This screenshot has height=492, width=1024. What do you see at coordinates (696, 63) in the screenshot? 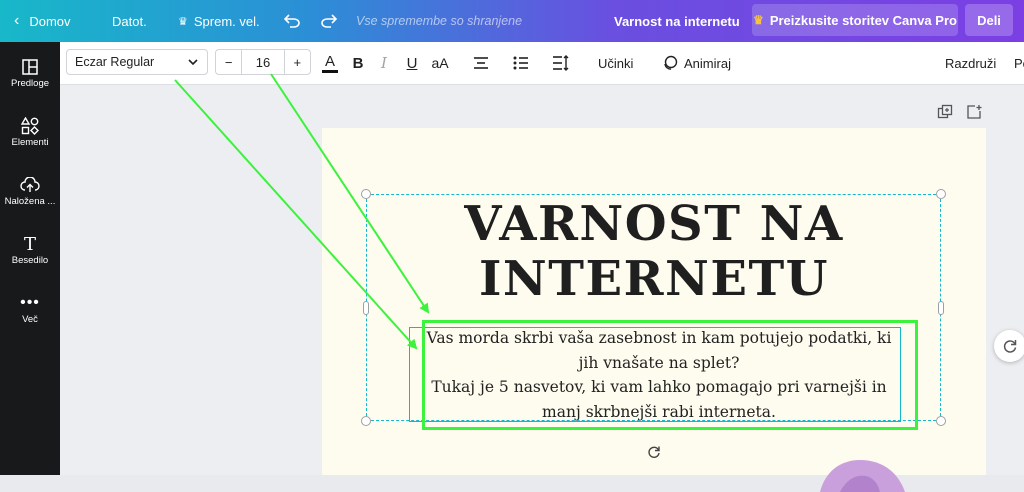
I see `animate-button: Animiraj` at bounding box center [696, 63].